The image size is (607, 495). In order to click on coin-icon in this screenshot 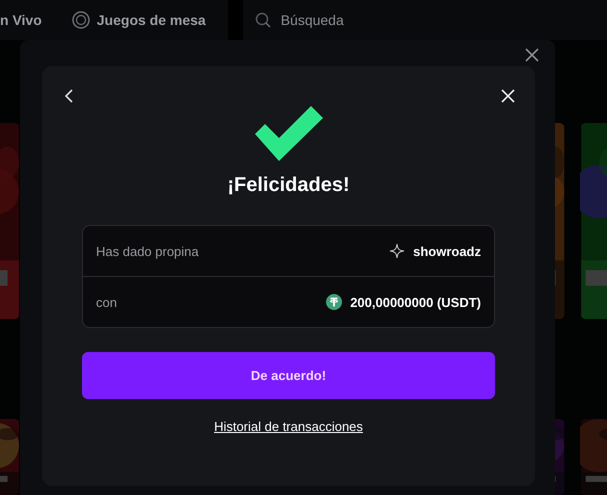, I will do `click(334, 302)`.